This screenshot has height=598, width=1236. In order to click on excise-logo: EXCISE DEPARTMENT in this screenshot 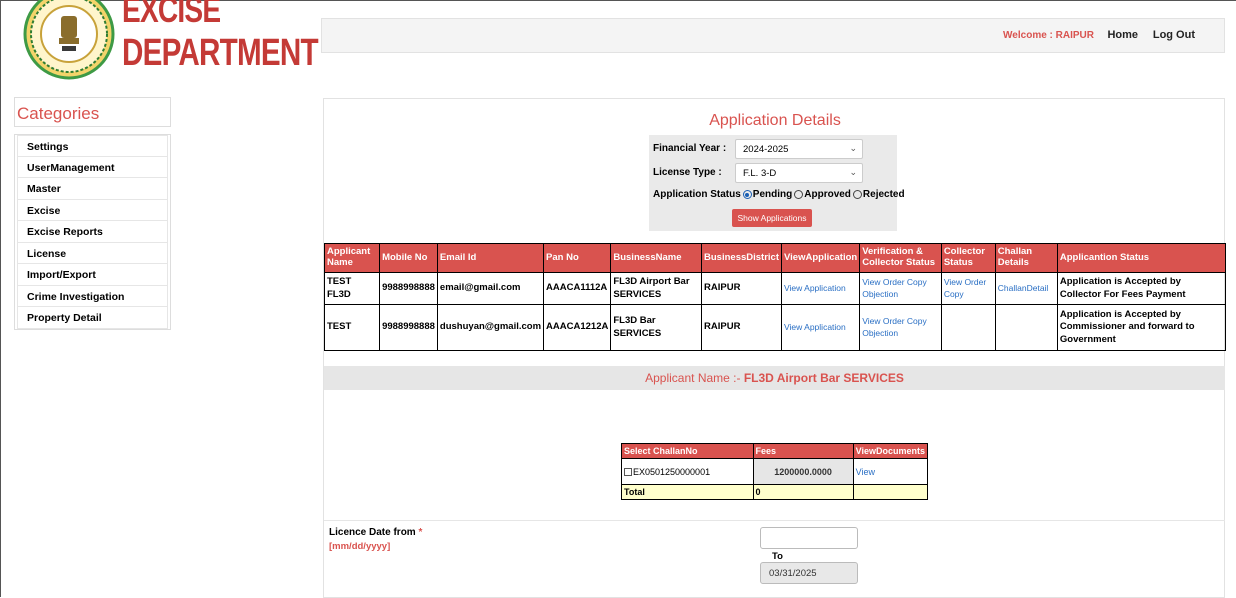, I will do `click(170, 41)`.